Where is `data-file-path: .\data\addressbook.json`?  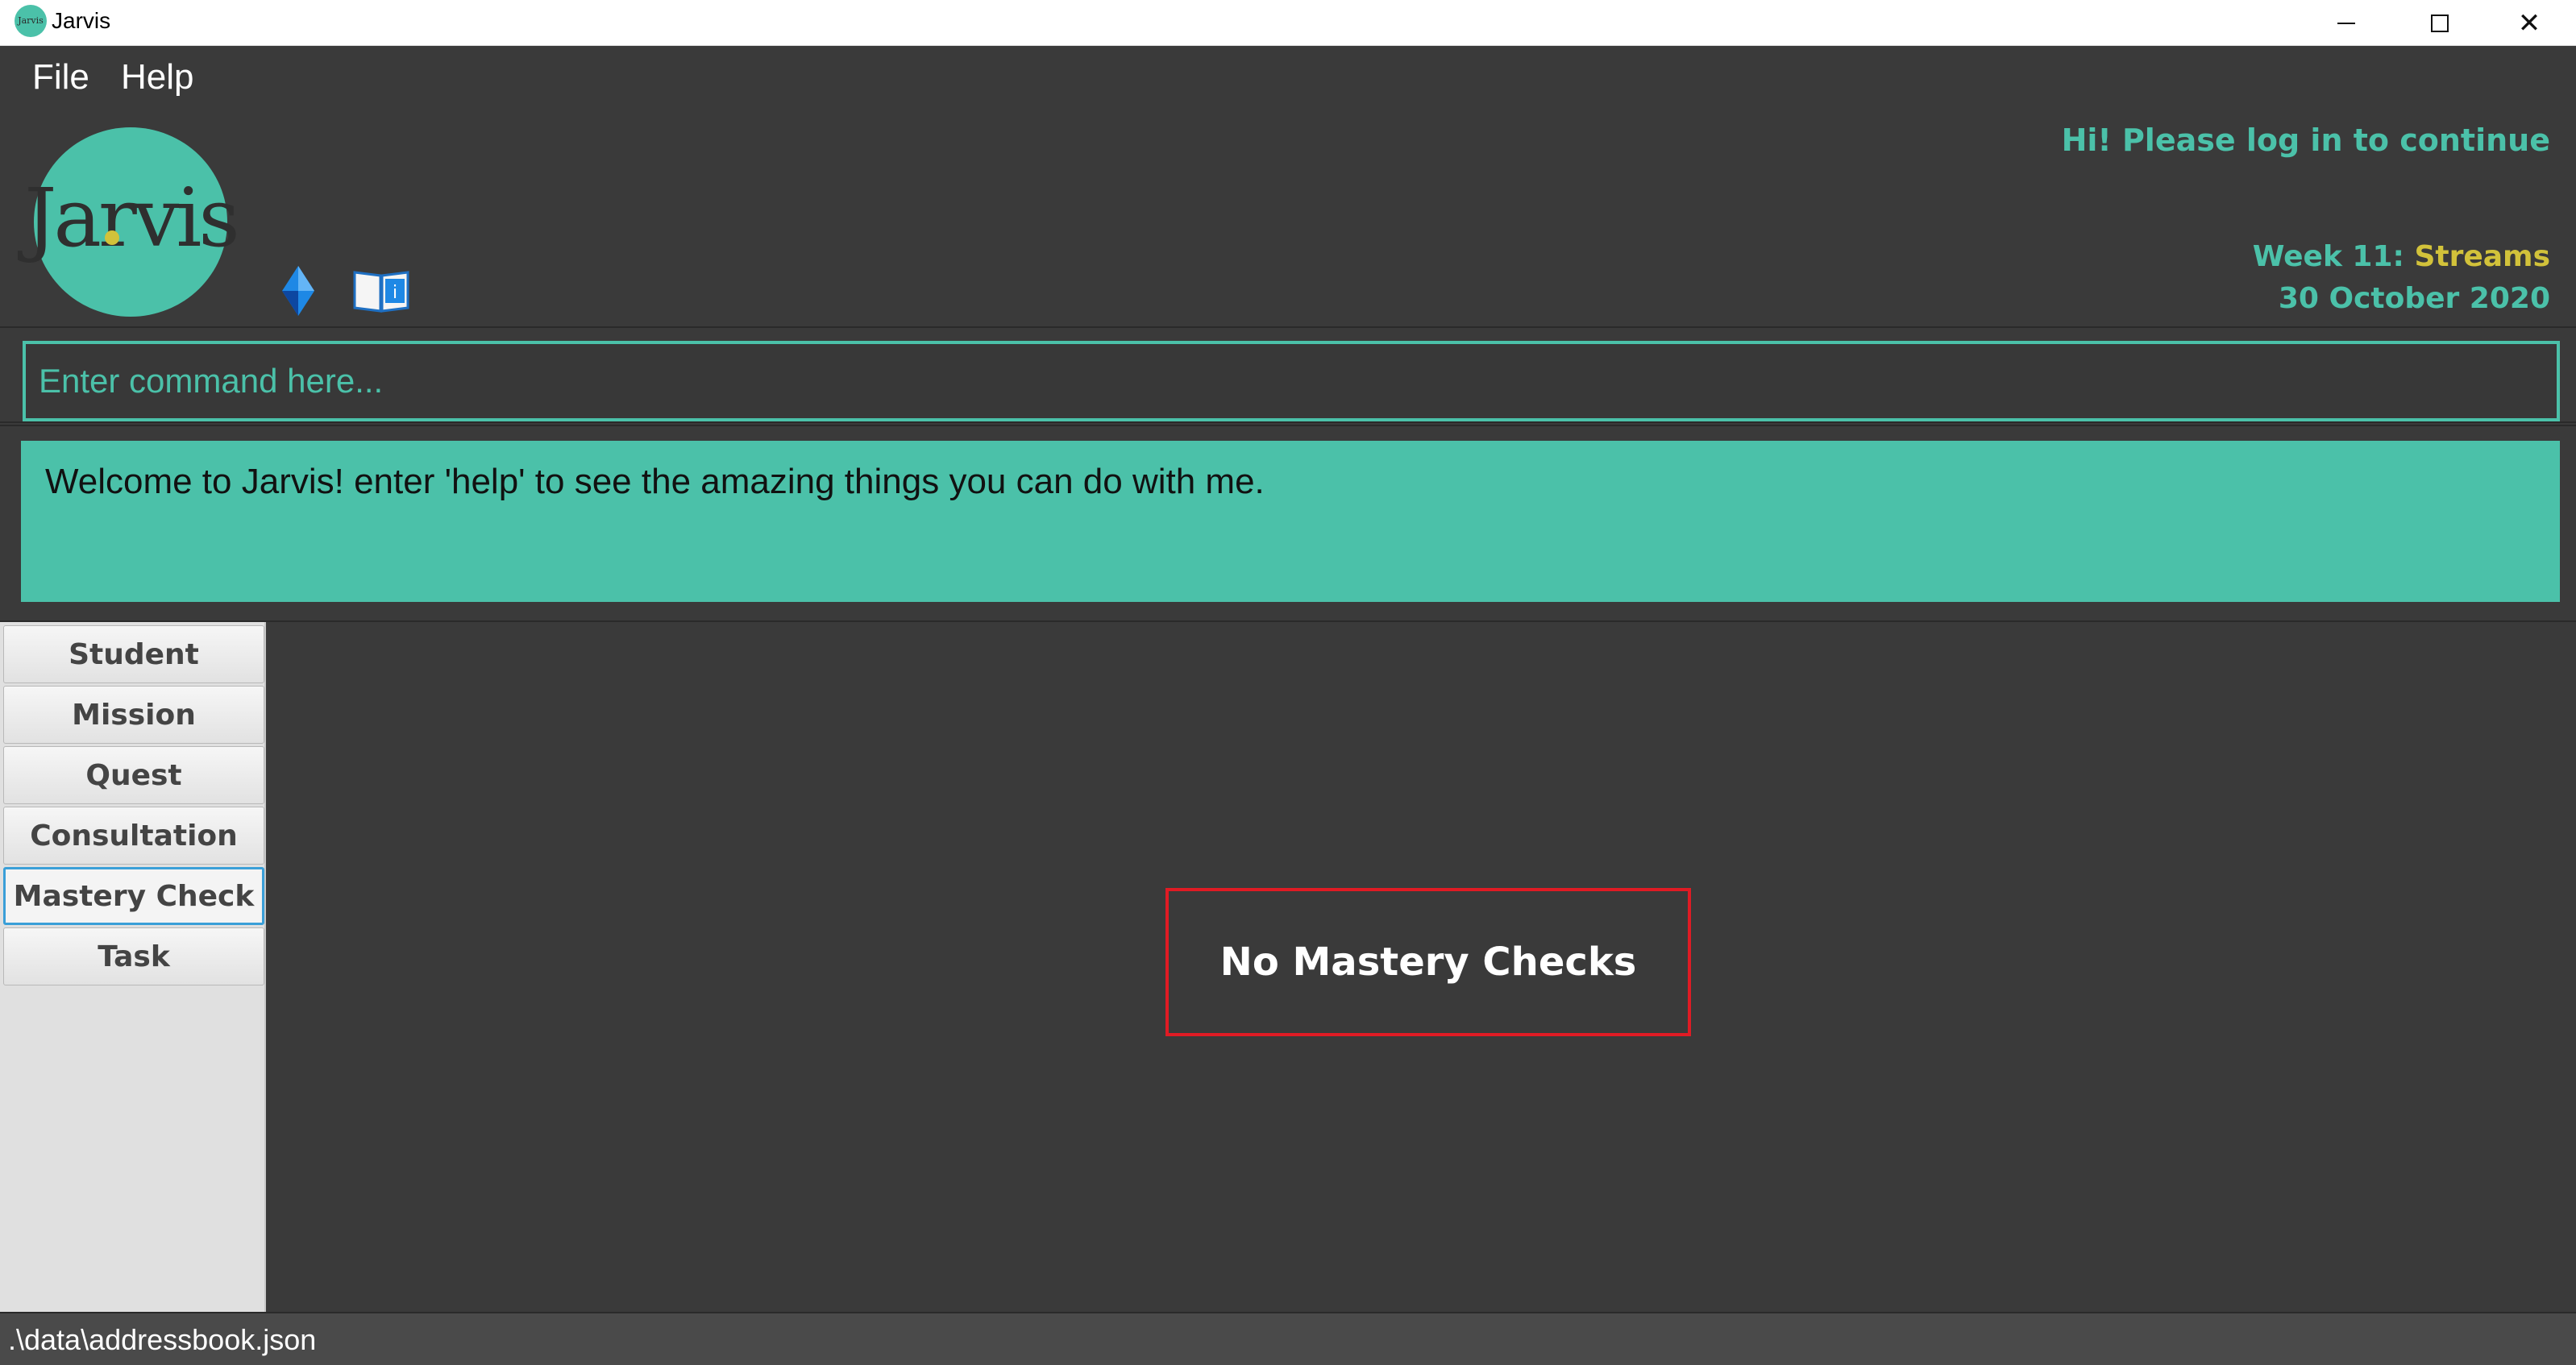
data-file-path: .\data\addressbook.json is located at coordinates (162, 1339).